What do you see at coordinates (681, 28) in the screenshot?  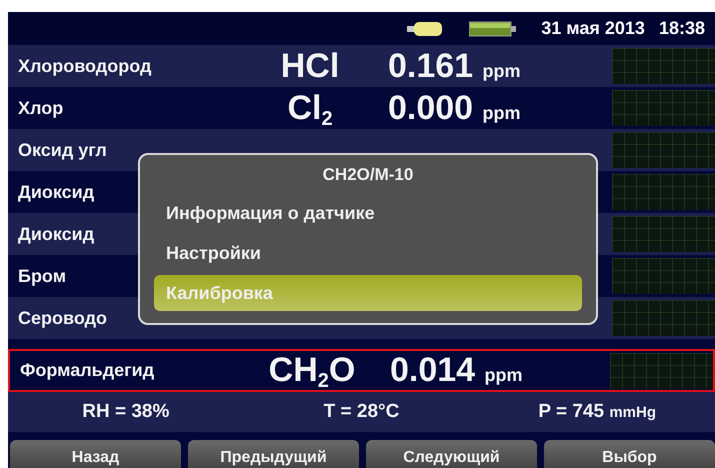 I see `time-label: 18:38` at bounding box center [681, 28].